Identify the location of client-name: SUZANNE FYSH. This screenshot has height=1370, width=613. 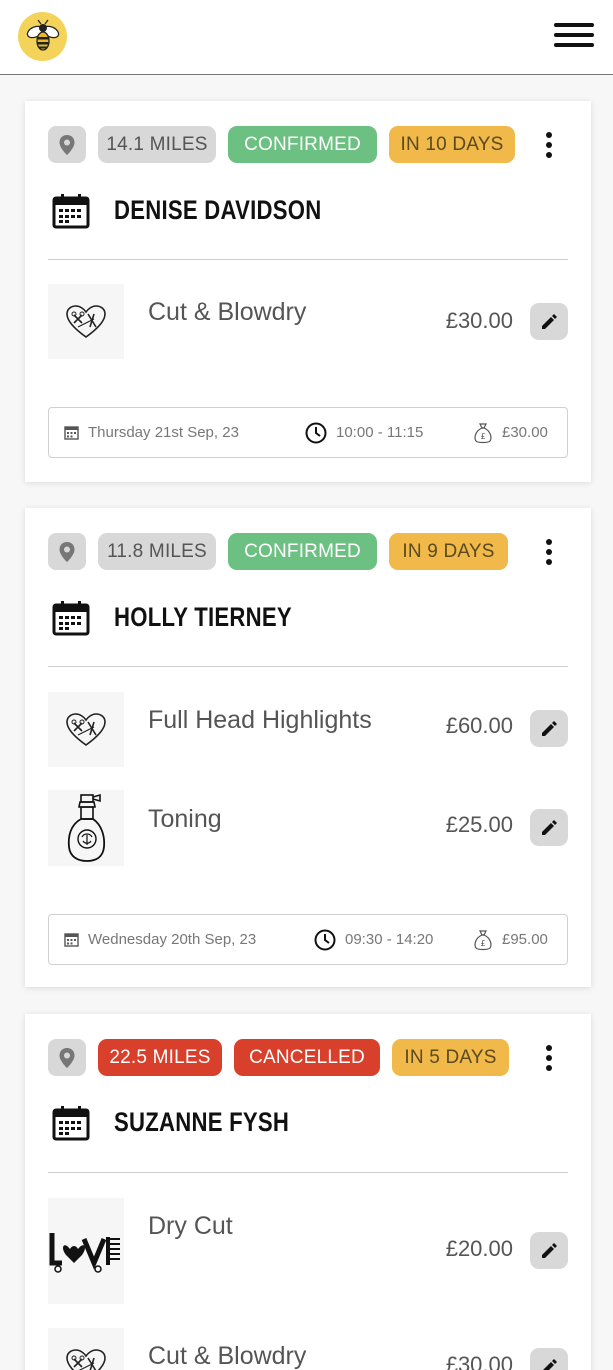
(201, 1122).